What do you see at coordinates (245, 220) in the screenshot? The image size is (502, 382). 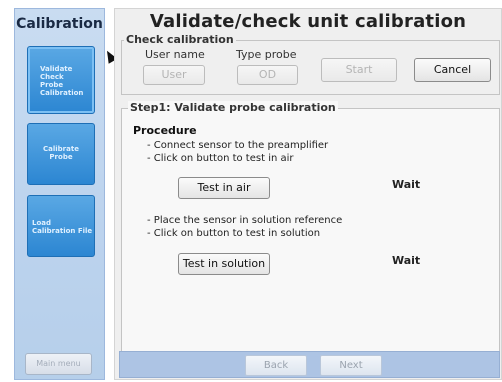 I see `instruction-line: - Place the sensor in solution reference` at bounding box center [245, 220].